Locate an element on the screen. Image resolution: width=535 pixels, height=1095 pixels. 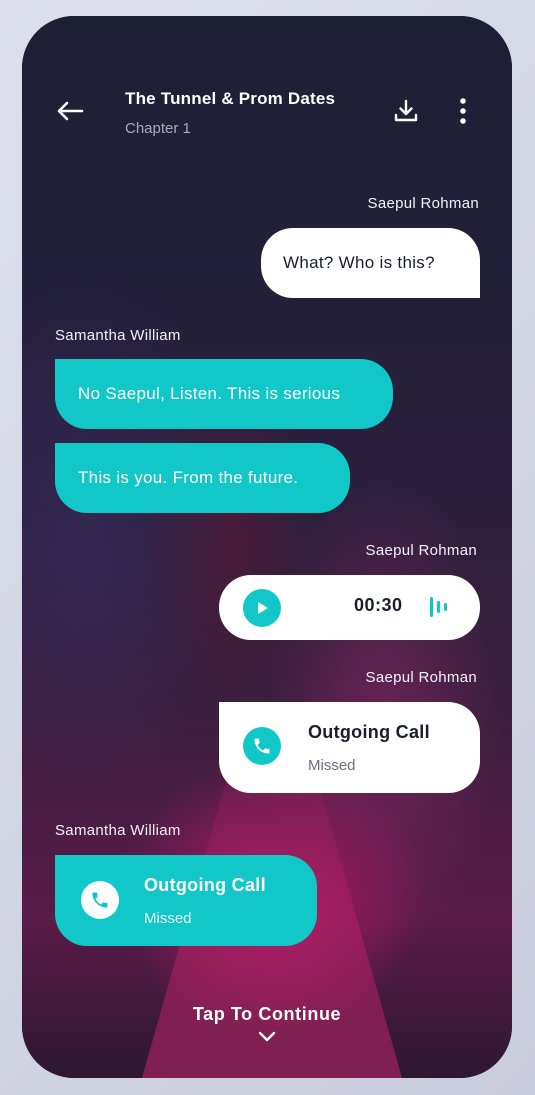
continue-label: Tap To Continue is located at coordinates (267, 1014).